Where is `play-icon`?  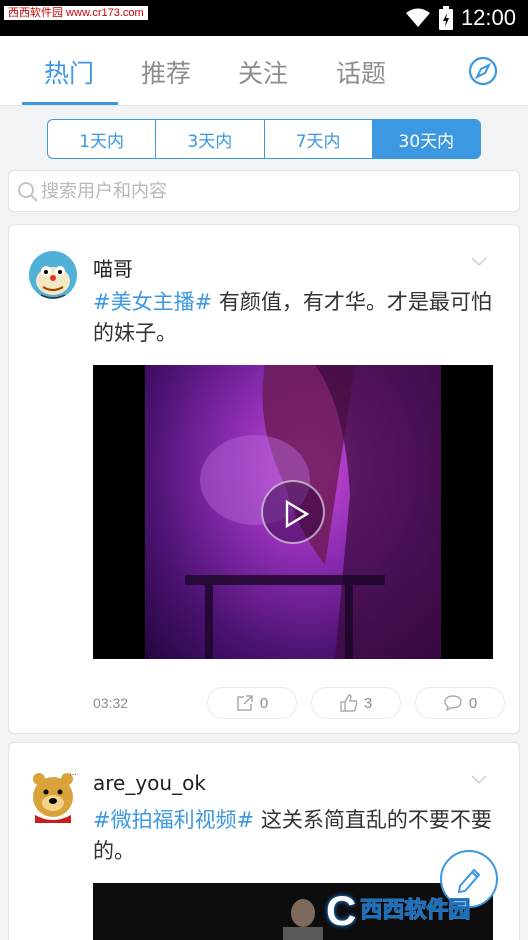
play-icon is located at coordinates (297, 514).